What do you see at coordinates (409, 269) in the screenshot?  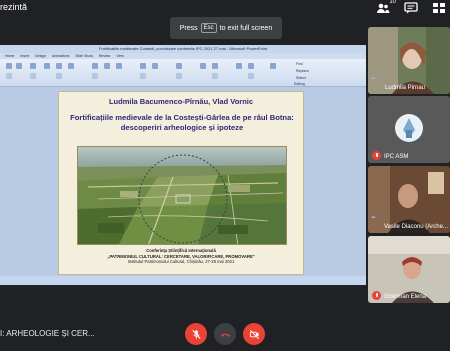 I see `participant-tile: Gherman Elena` at bounding box center [409, 269].